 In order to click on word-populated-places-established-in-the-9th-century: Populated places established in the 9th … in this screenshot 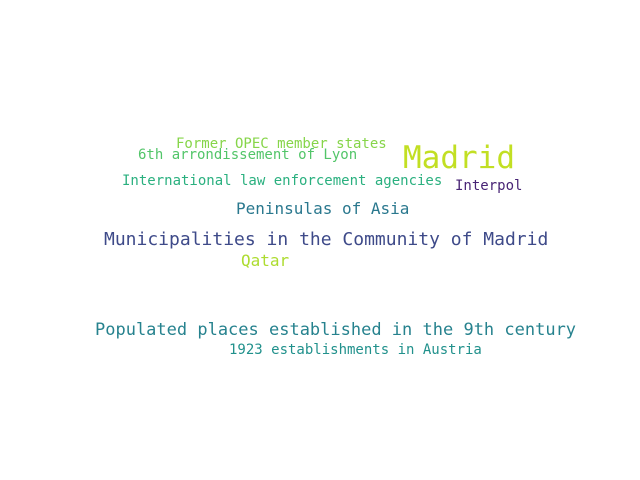, I will do `click(336, 330)`.